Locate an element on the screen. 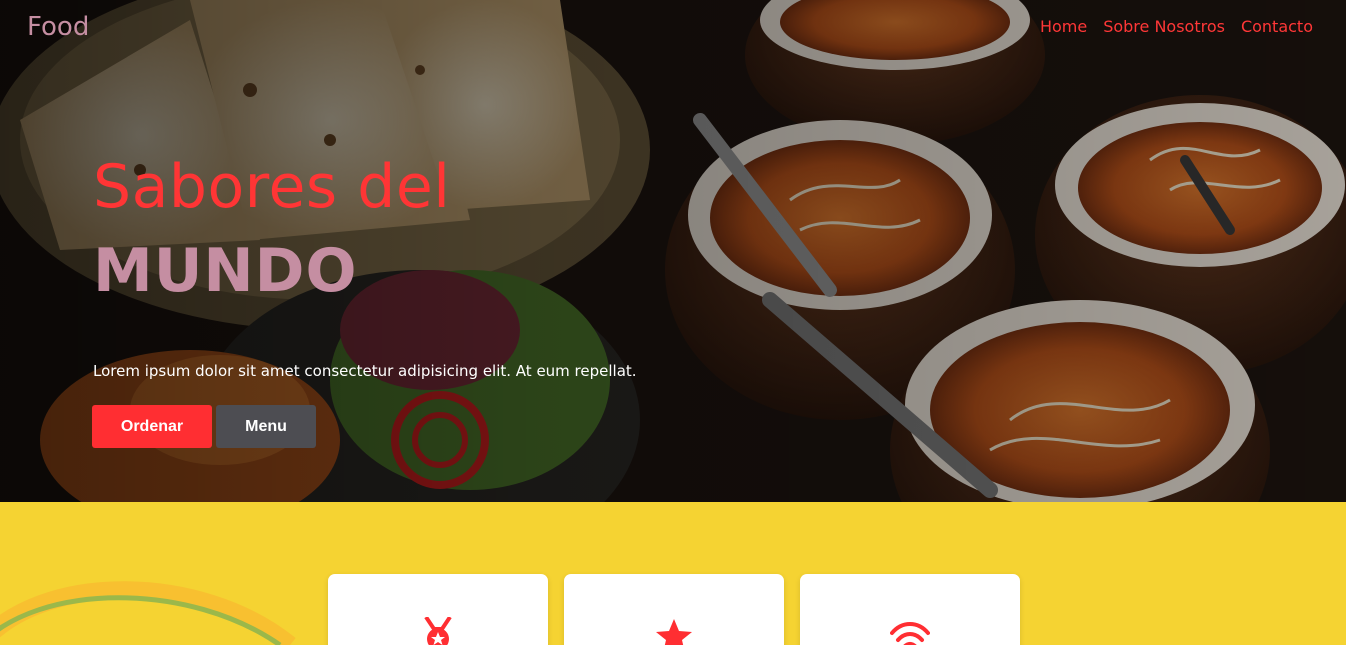 This screenshot has width=1346, height=645. hero-title-line2: MUNDO is located at coordinates (225, 271).